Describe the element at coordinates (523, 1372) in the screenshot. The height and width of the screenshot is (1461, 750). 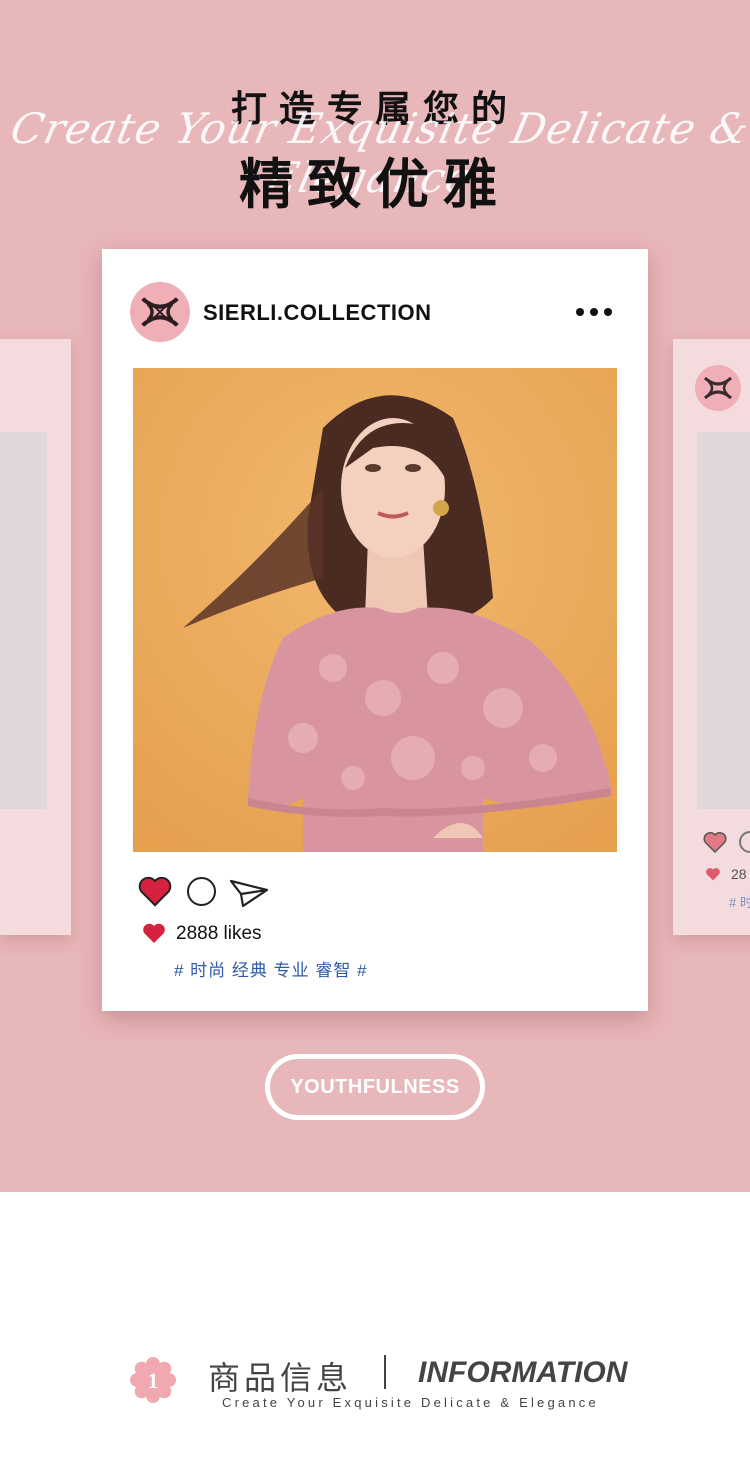
I see `info-title-en: INFORMATION` at that location.